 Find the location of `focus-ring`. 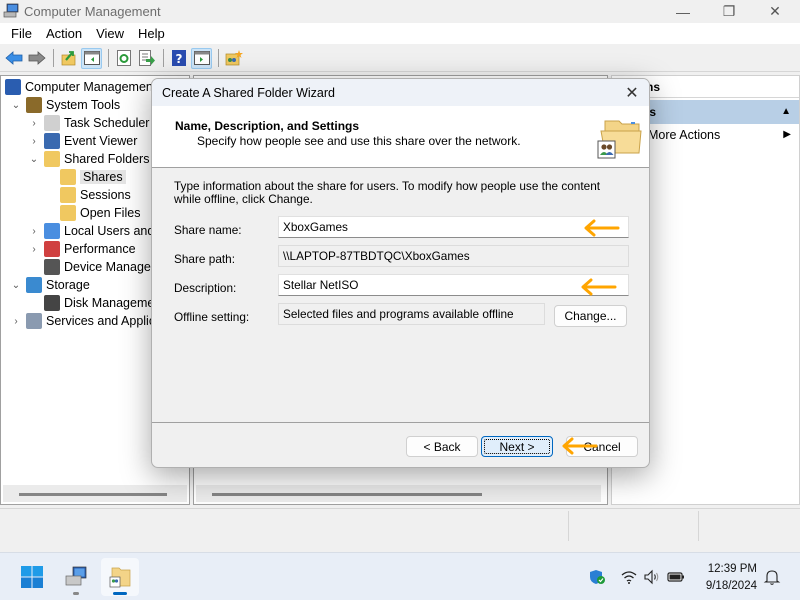

focus-ring is located at coordinates (517, 446).